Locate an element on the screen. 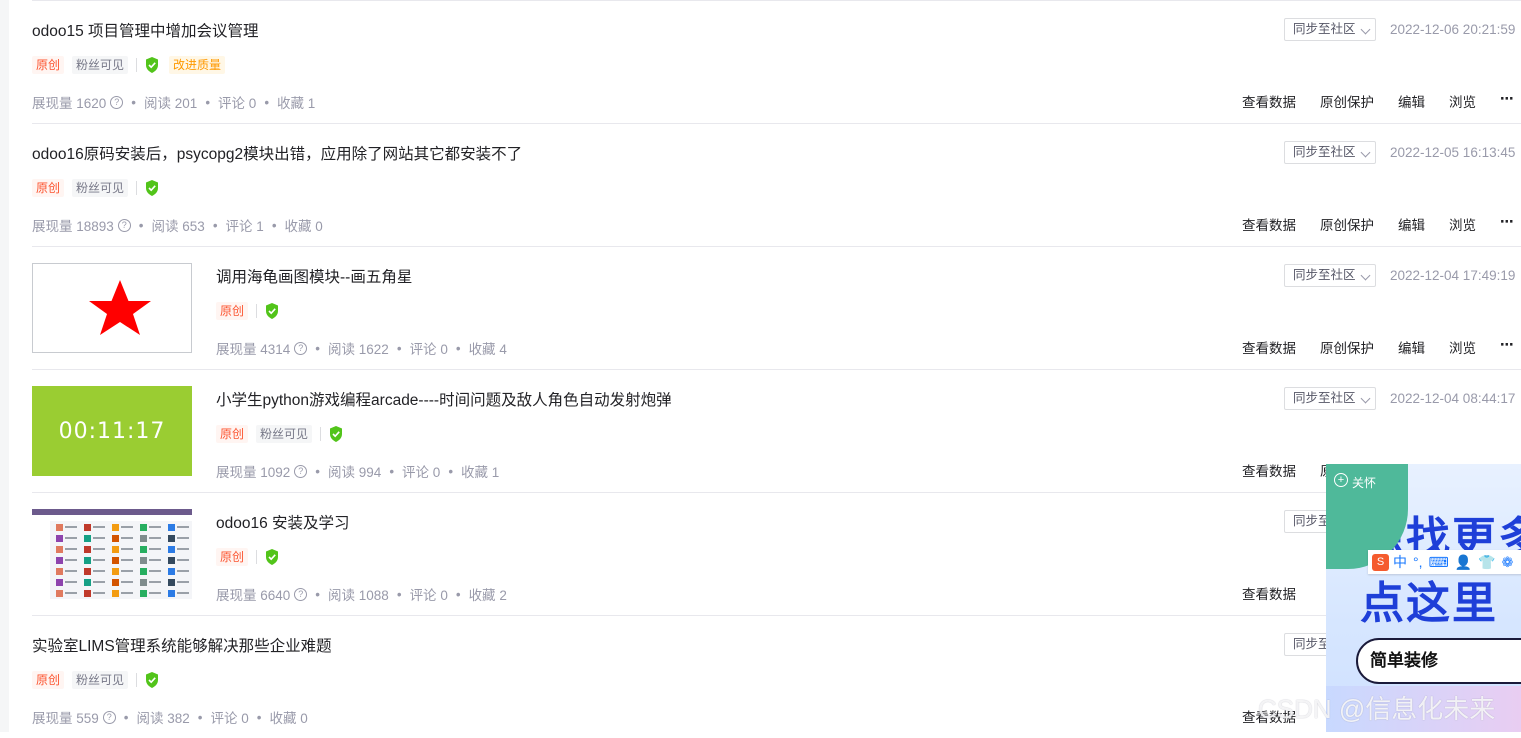 Image resolution: width=1521 pixels, height=738 pixels. article-title: odoo16原码安装后，psycopg2模块出错，应用除了网站其它都安装不了 is located at coordinates (277, 153).